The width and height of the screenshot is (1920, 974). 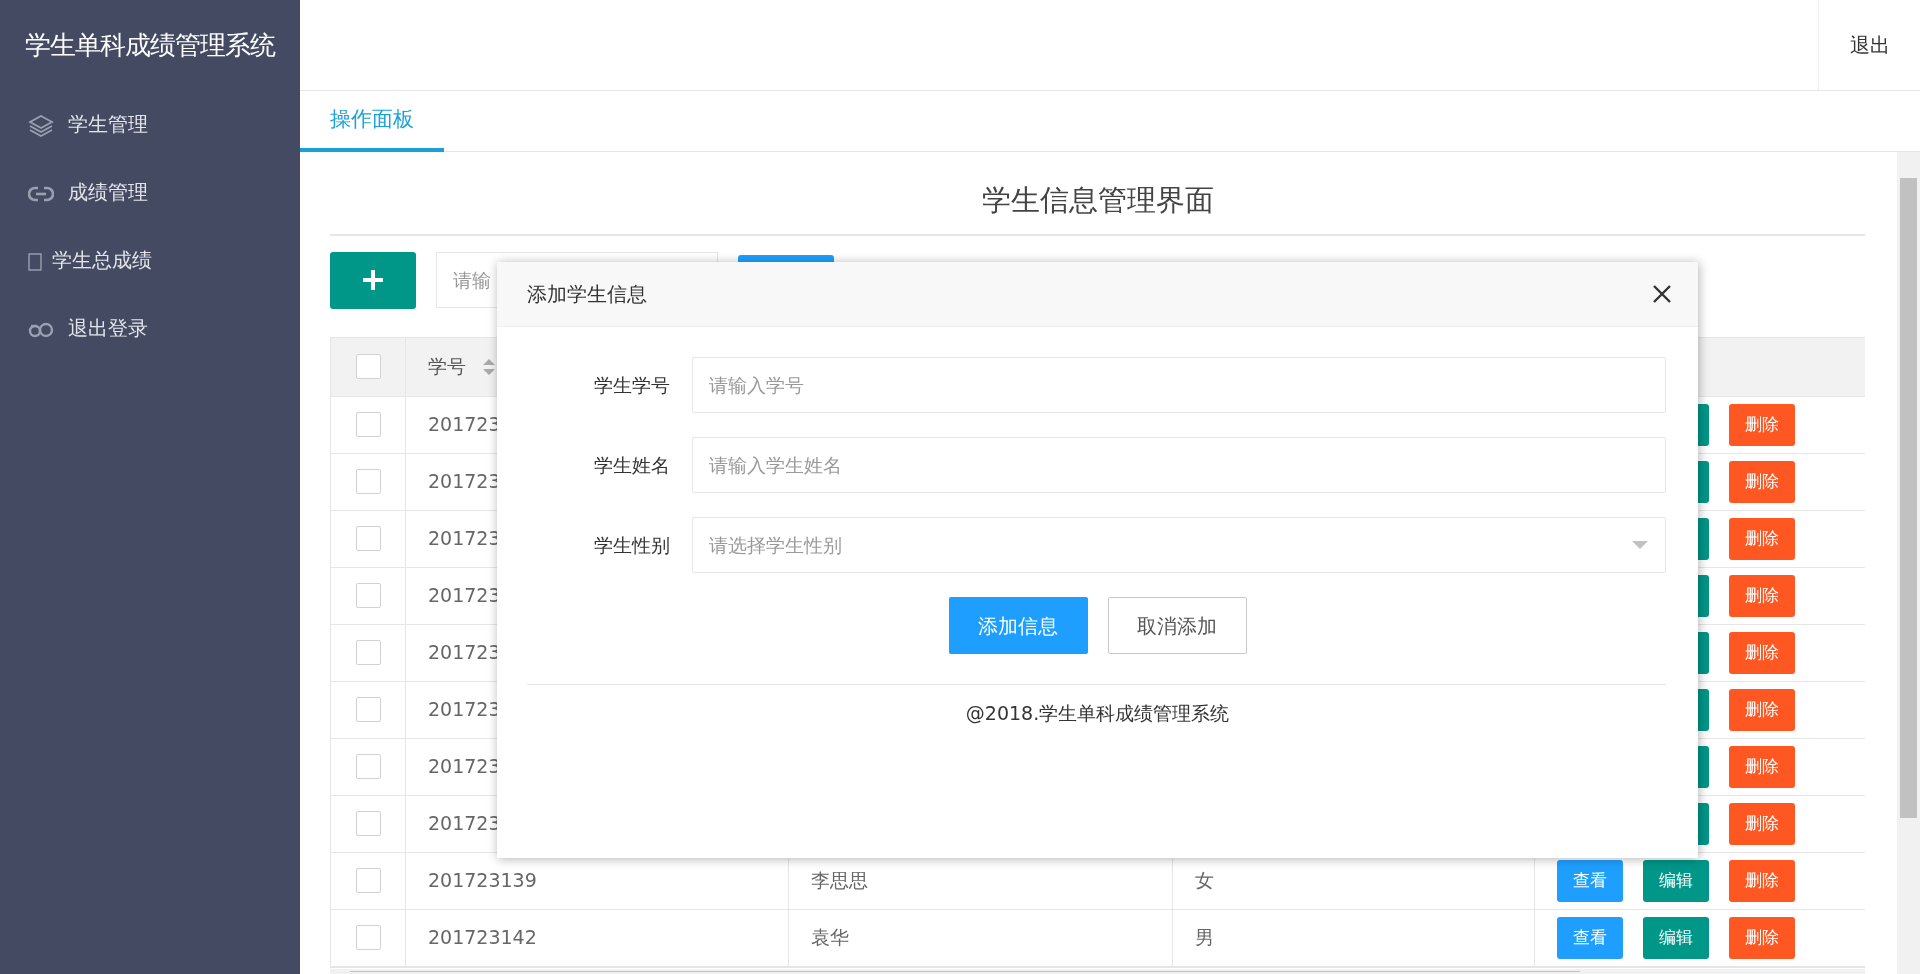 I want to click on sidebar-item: 学生总成绩, so click(x=150, y=260).